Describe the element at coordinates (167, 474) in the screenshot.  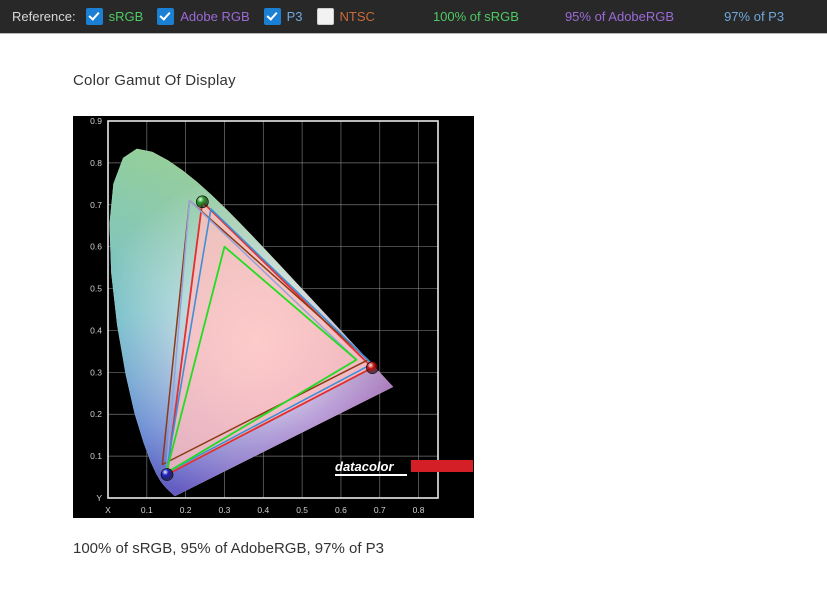
I see `vertex-marker-blue` at that location.